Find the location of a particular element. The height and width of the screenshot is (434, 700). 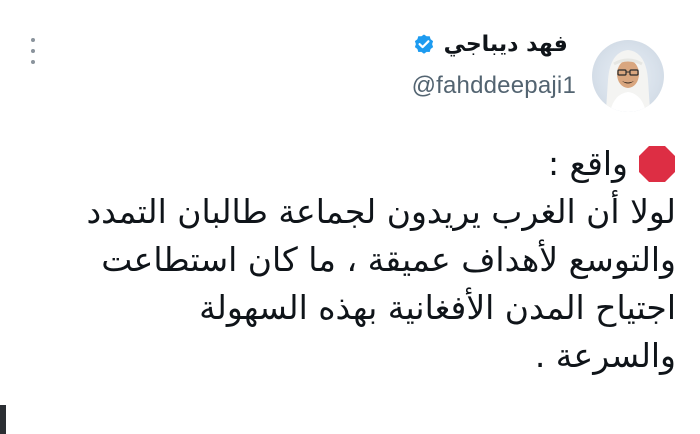

author-avatar is located at coordinates (628, 76).